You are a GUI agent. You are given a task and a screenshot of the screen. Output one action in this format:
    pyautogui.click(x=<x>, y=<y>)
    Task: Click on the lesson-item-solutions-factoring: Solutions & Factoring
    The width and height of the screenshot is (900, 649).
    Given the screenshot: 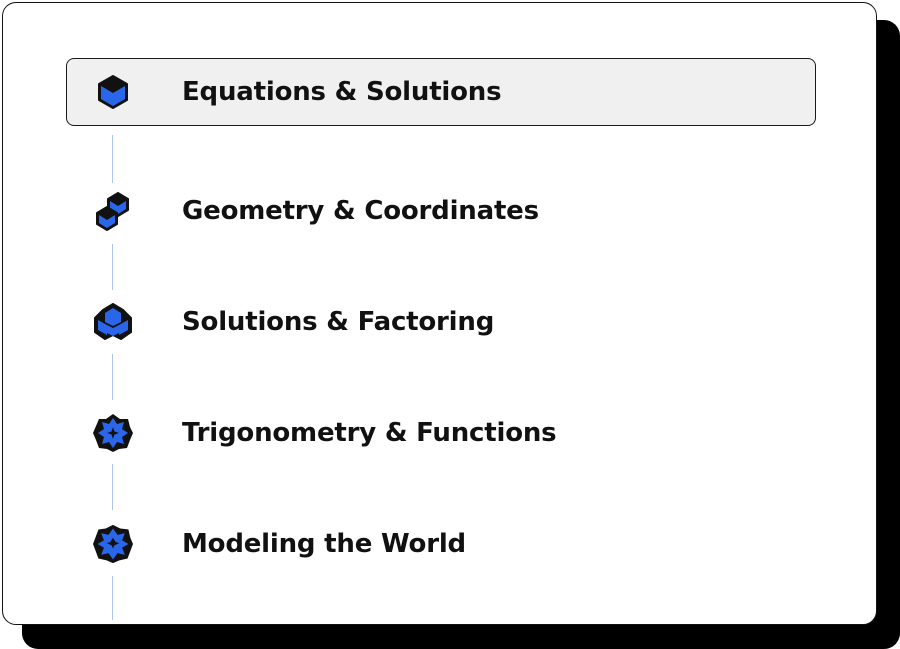 What is the action you would take?
    pyautogui.click(x=441, y=322)
    